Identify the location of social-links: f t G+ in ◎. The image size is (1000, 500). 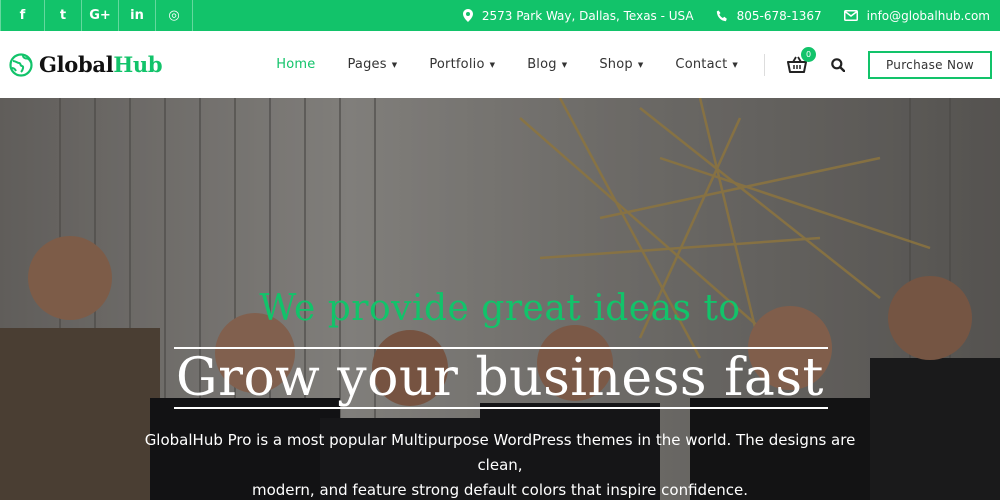
(96, 15).